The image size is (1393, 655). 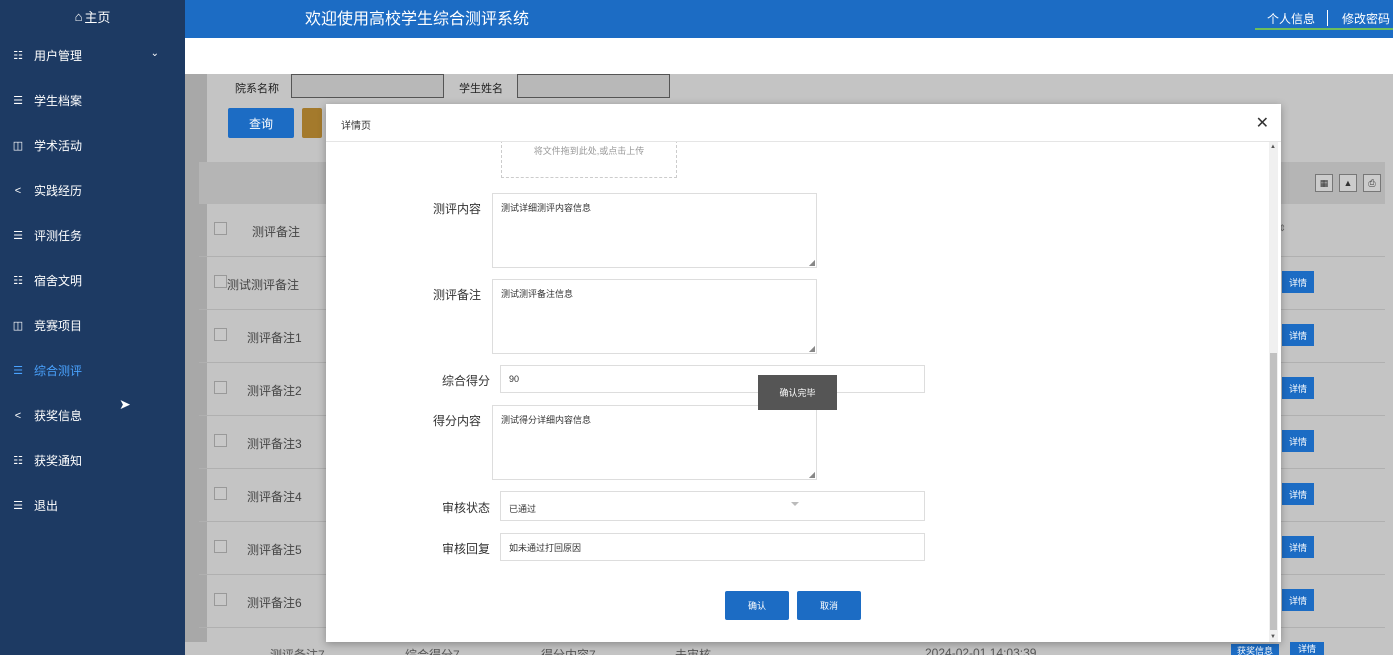 I want to click on columns-icon: ▦, so click(x=1324, y=183).